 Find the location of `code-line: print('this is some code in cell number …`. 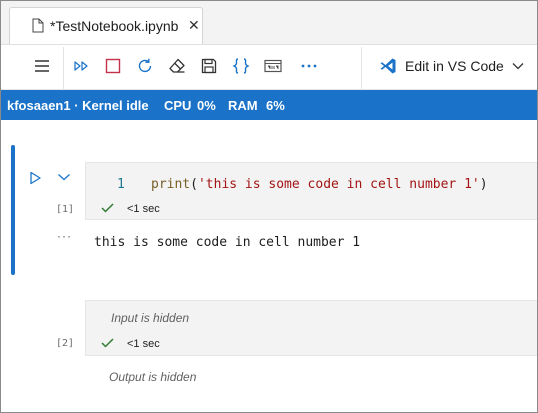

code-line: print('this is some code in cell number … is located at coordinates (319, 184).